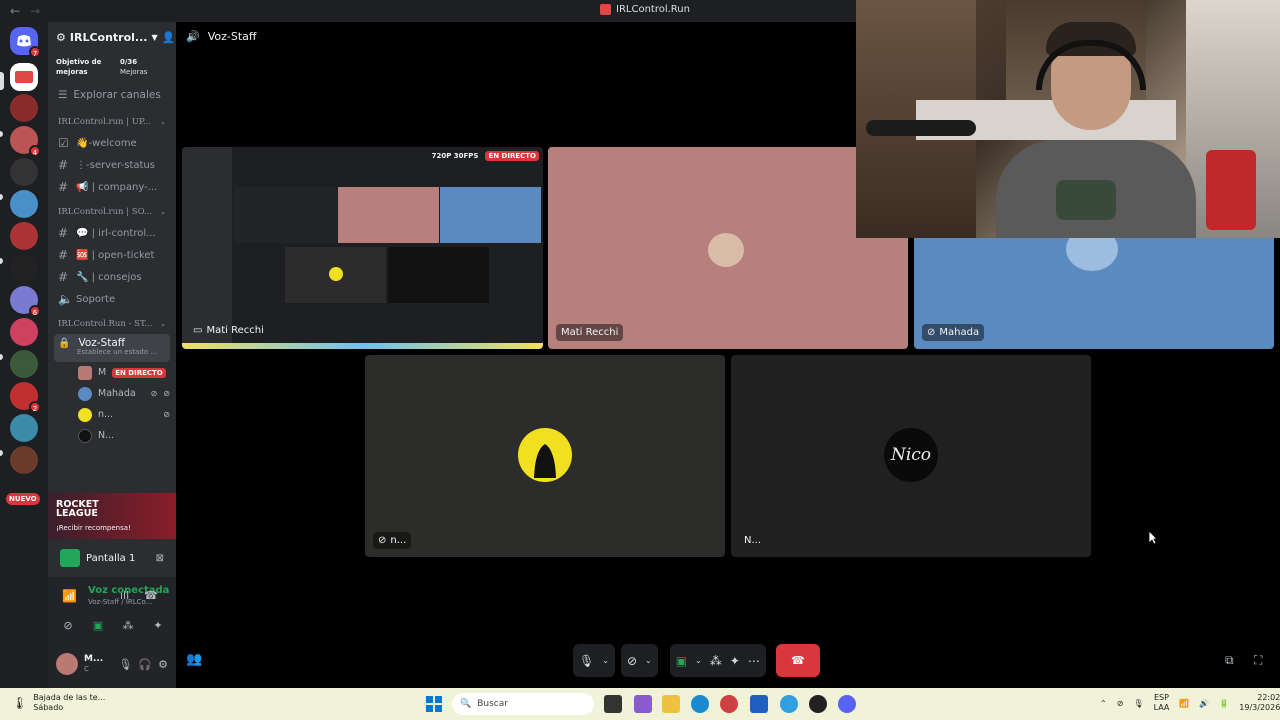 This screenshot has height=720, width=1280. What do you see at coordinates (124, 595) in the screenshot?
I see `soundboard-icon: ıll` at bounding box center [124, 595].